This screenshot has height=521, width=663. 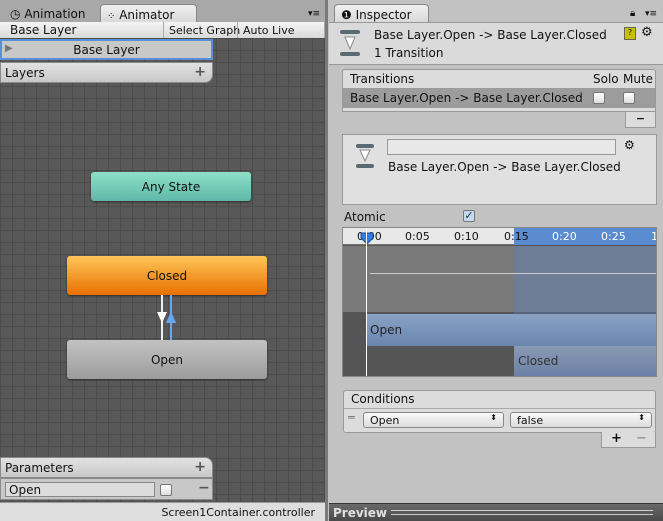 I want to click on solo-checkbox, so click(x=599, y=98).